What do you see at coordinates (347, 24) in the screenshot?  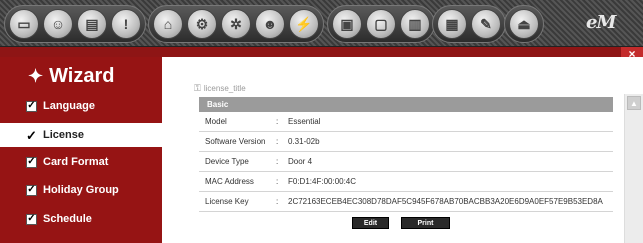 I see `save-icon: ▣` at bounding box center [347, 24].